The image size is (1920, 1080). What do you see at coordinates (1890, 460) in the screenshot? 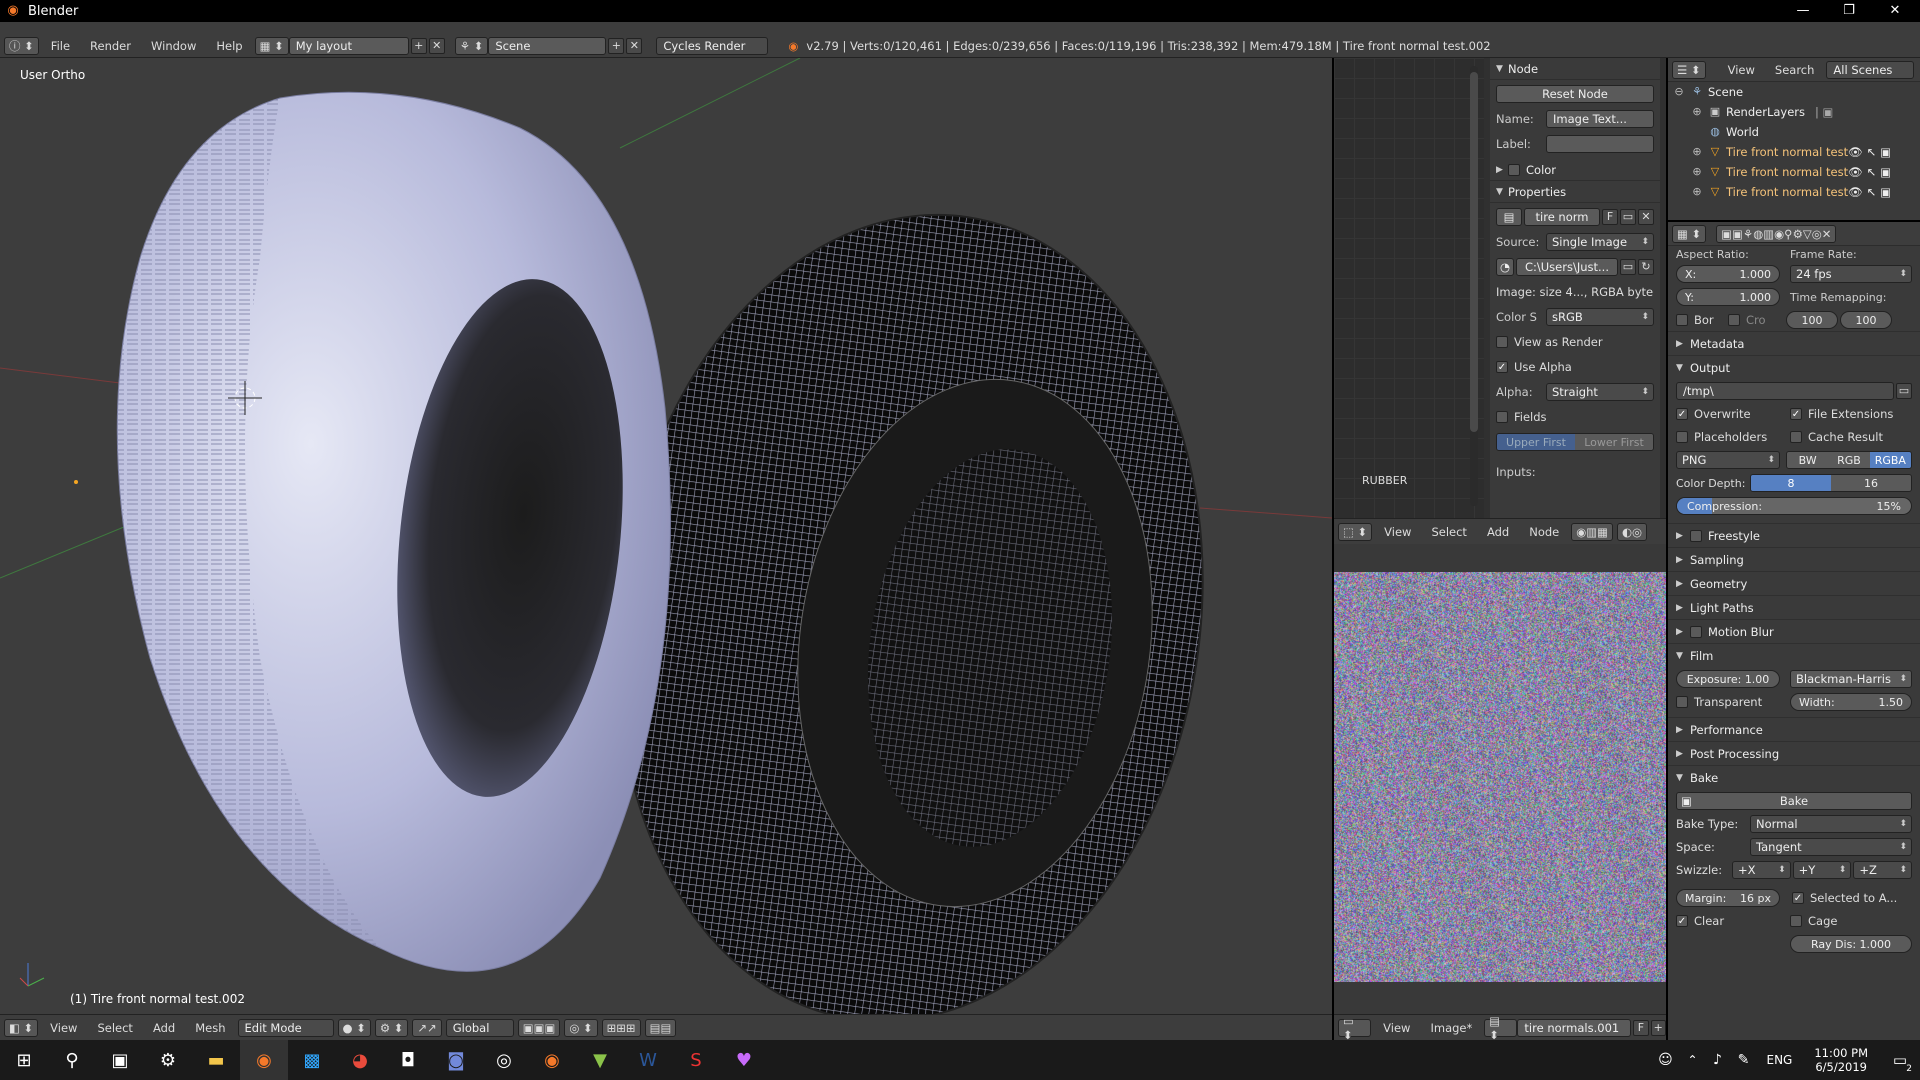
I see `color-mode-rgba: RGBA` at bounding box center [1890, 460].